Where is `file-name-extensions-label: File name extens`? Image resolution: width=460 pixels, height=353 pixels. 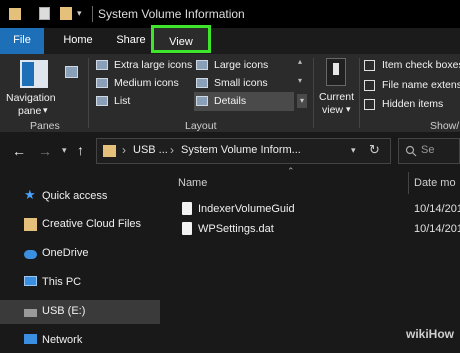
file-name-extensions-label: File name extens is located at coordinates (421, 85).